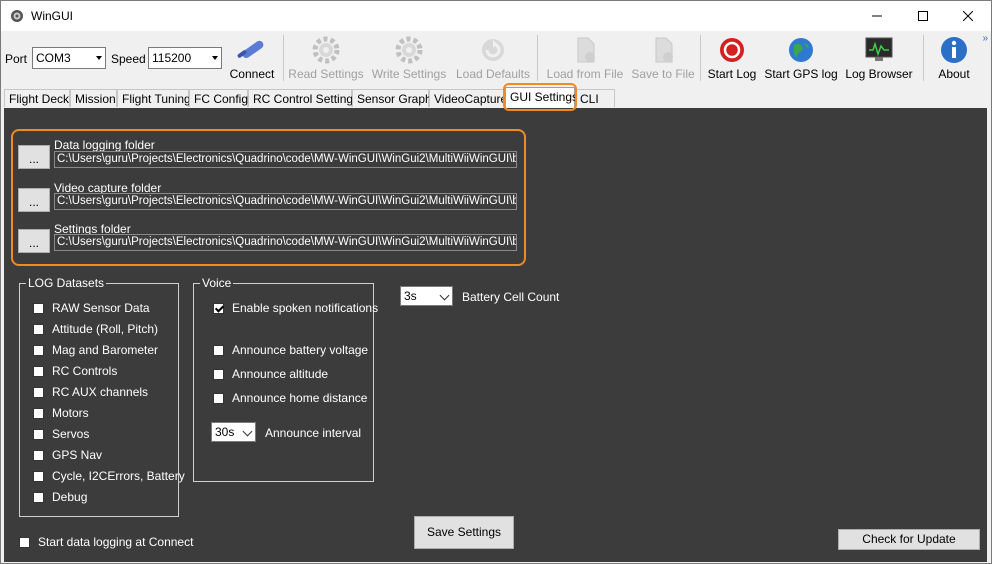 The image size is (992, 564). Describe the element at coordinates (66, 283) in the screenshot. I see `log-datasets-title: LOG Datasets` at that location.